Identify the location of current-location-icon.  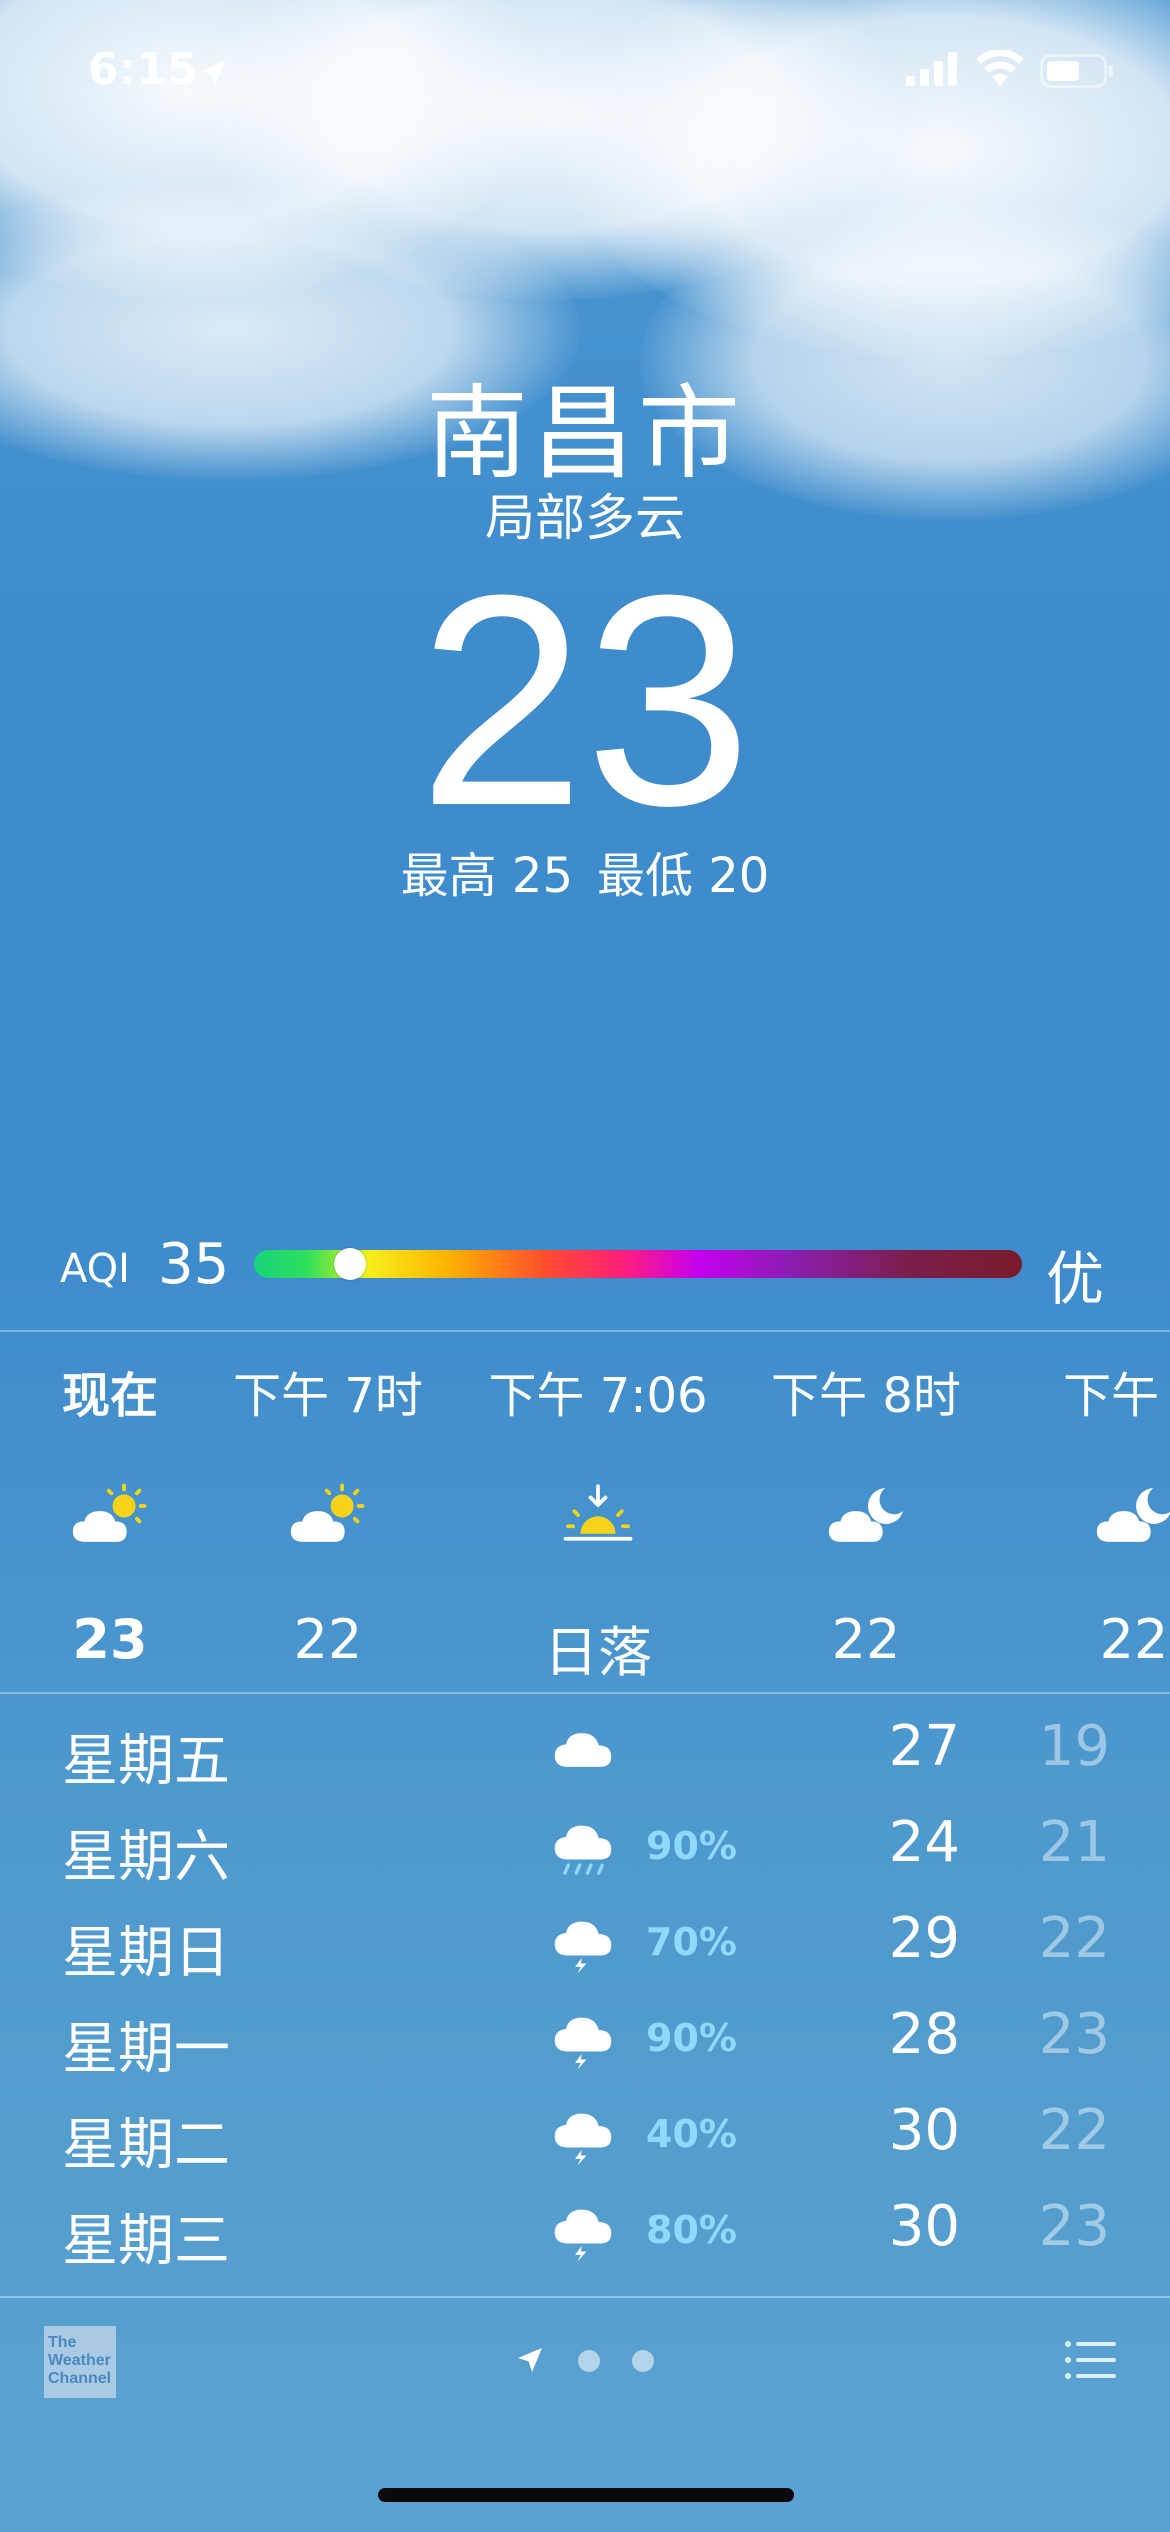
(530, 2360).